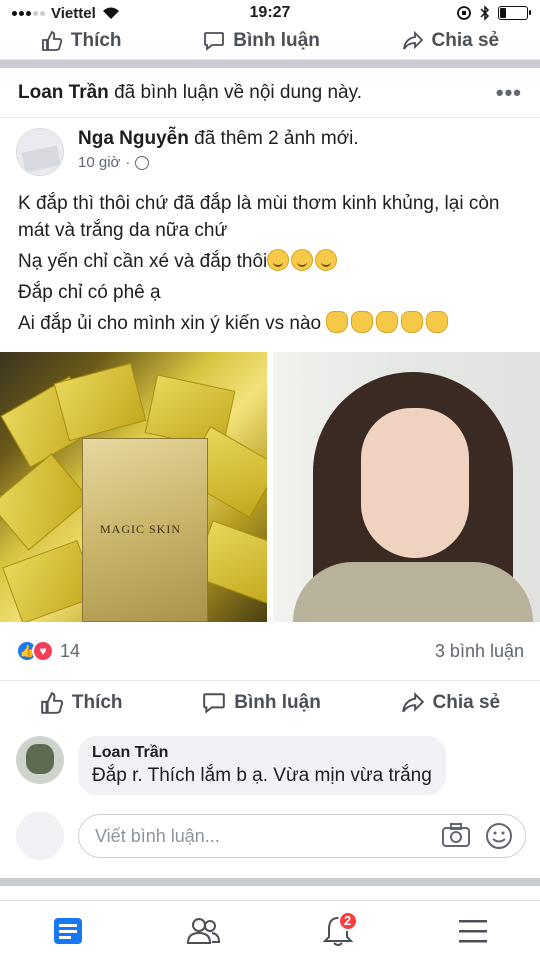 The width and height of the screenshot is (540, 960). What do you see at coordinates (479, 651) in the screenshot?
I see `comments-count: 3 bình luận` at bounding box center [479, 651].